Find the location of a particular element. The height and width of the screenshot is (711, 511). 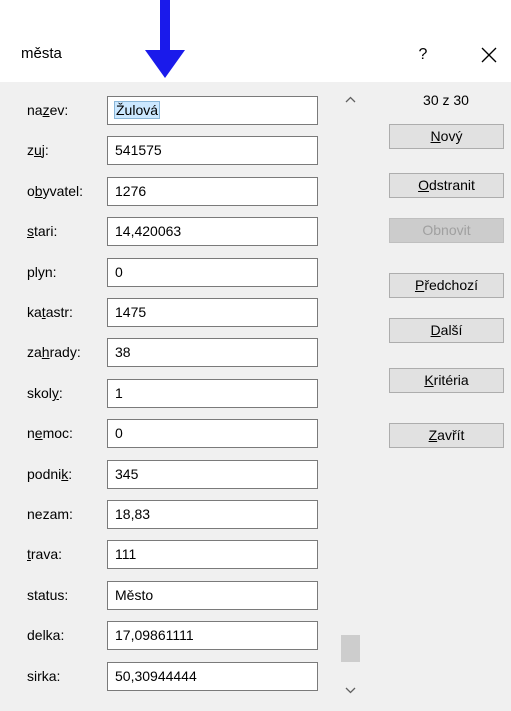

field-value: 541575 is located at coordinates (138, 150).